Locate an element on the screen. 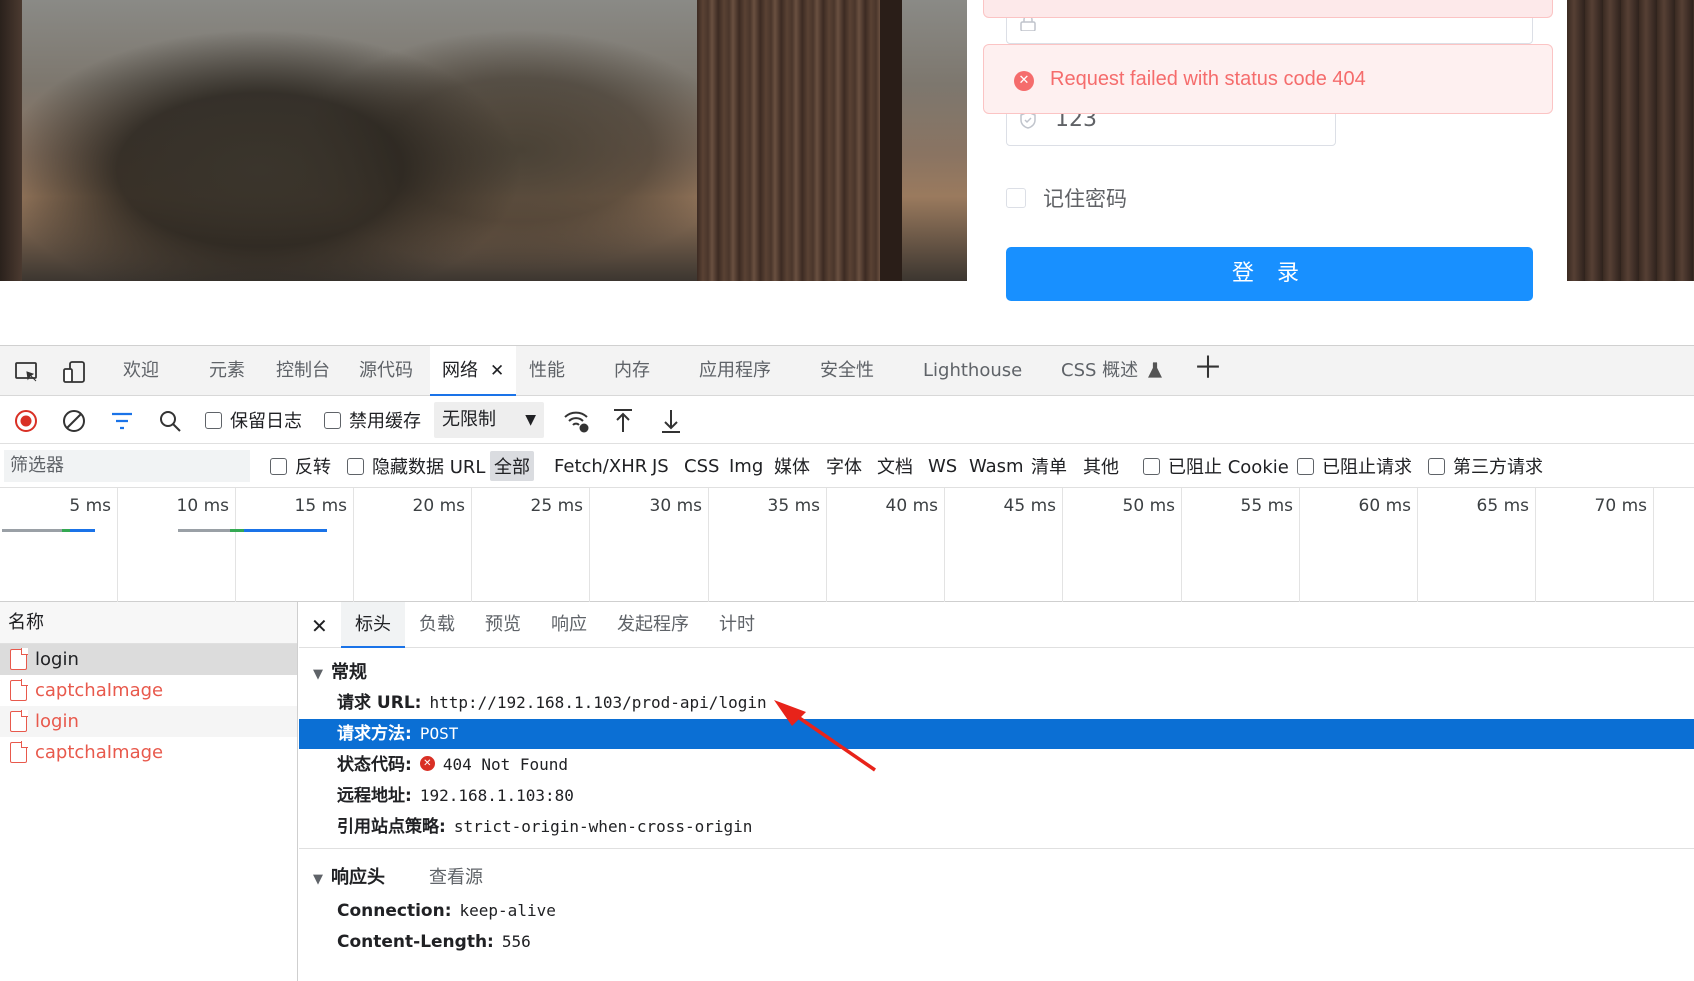 This screenshot has height=981, width=1694. remote-address-row: 远程地址: 192.168.1.103:80 is located at coordinates (996, 796).